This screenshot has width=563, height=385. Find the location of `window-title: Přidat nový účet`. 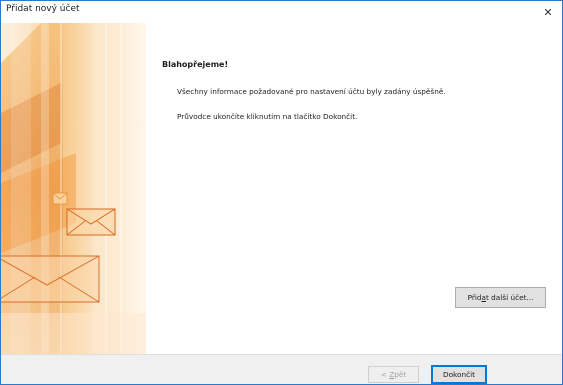

window-title: Přidat nový účet is located at coordinates (43, 9).